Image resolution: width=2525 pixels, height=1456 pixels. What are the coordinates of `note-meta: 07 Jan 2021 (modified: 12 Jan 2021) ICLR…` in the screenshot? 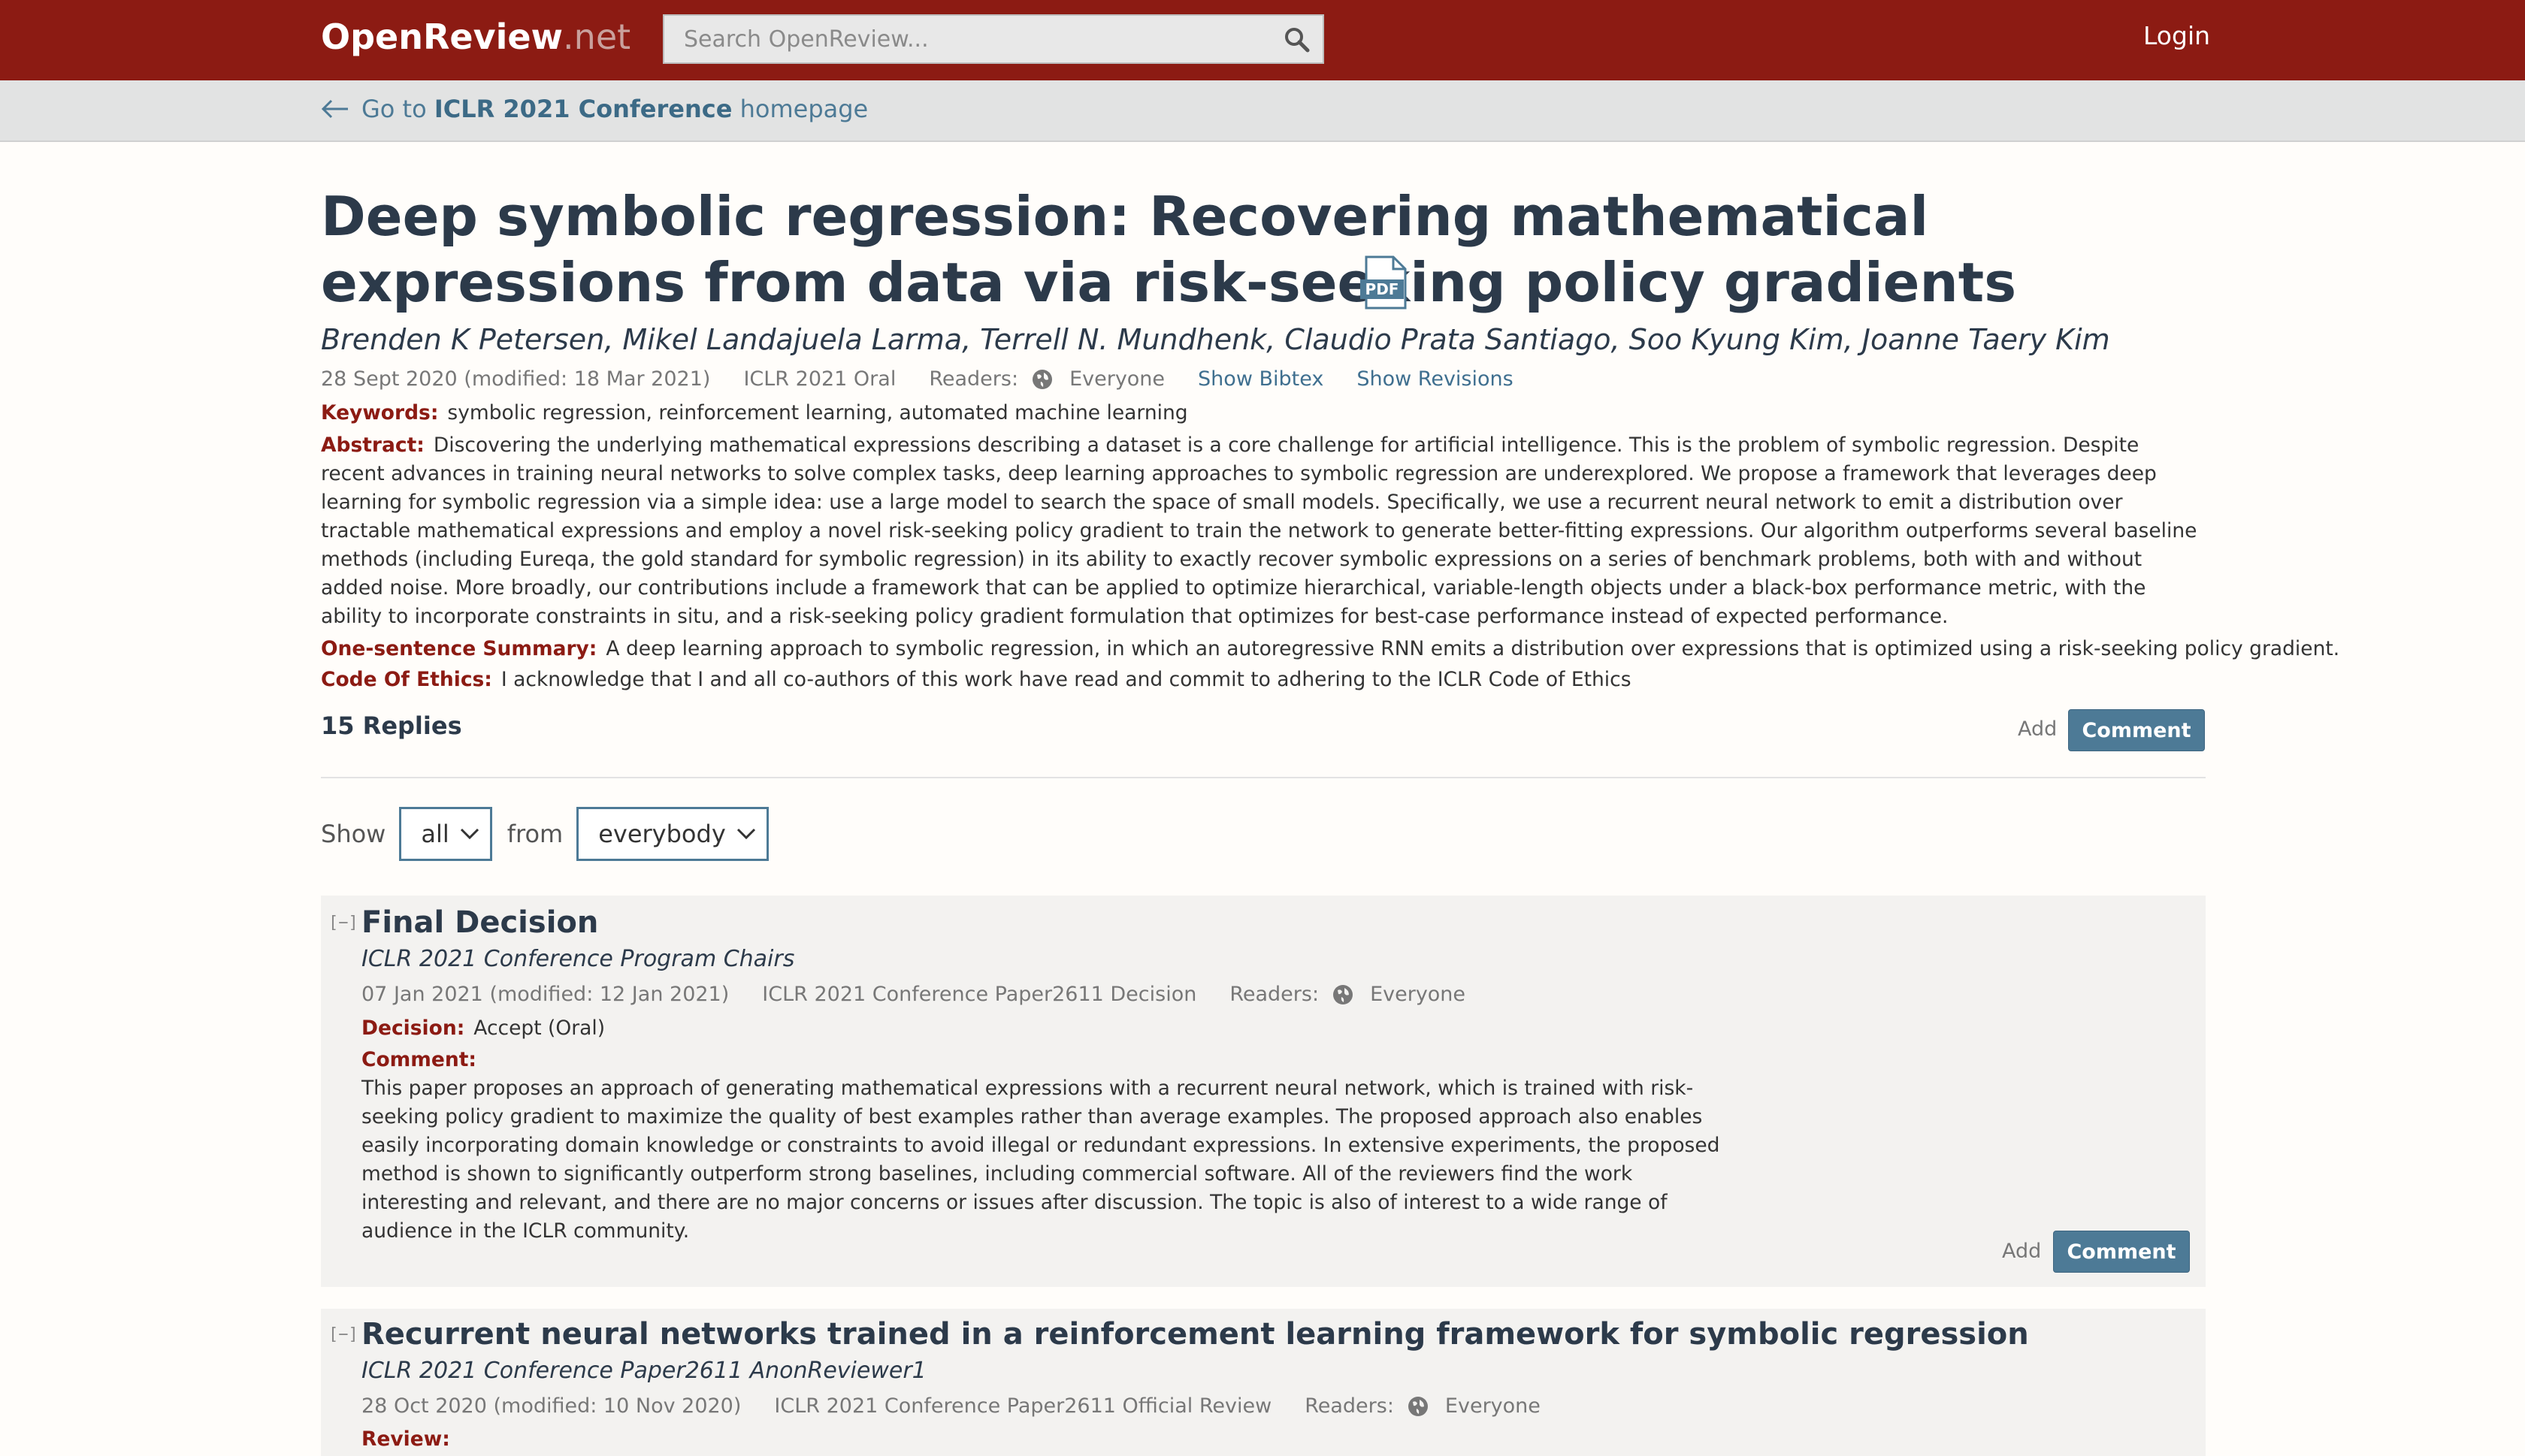 It's located at (930, 994).